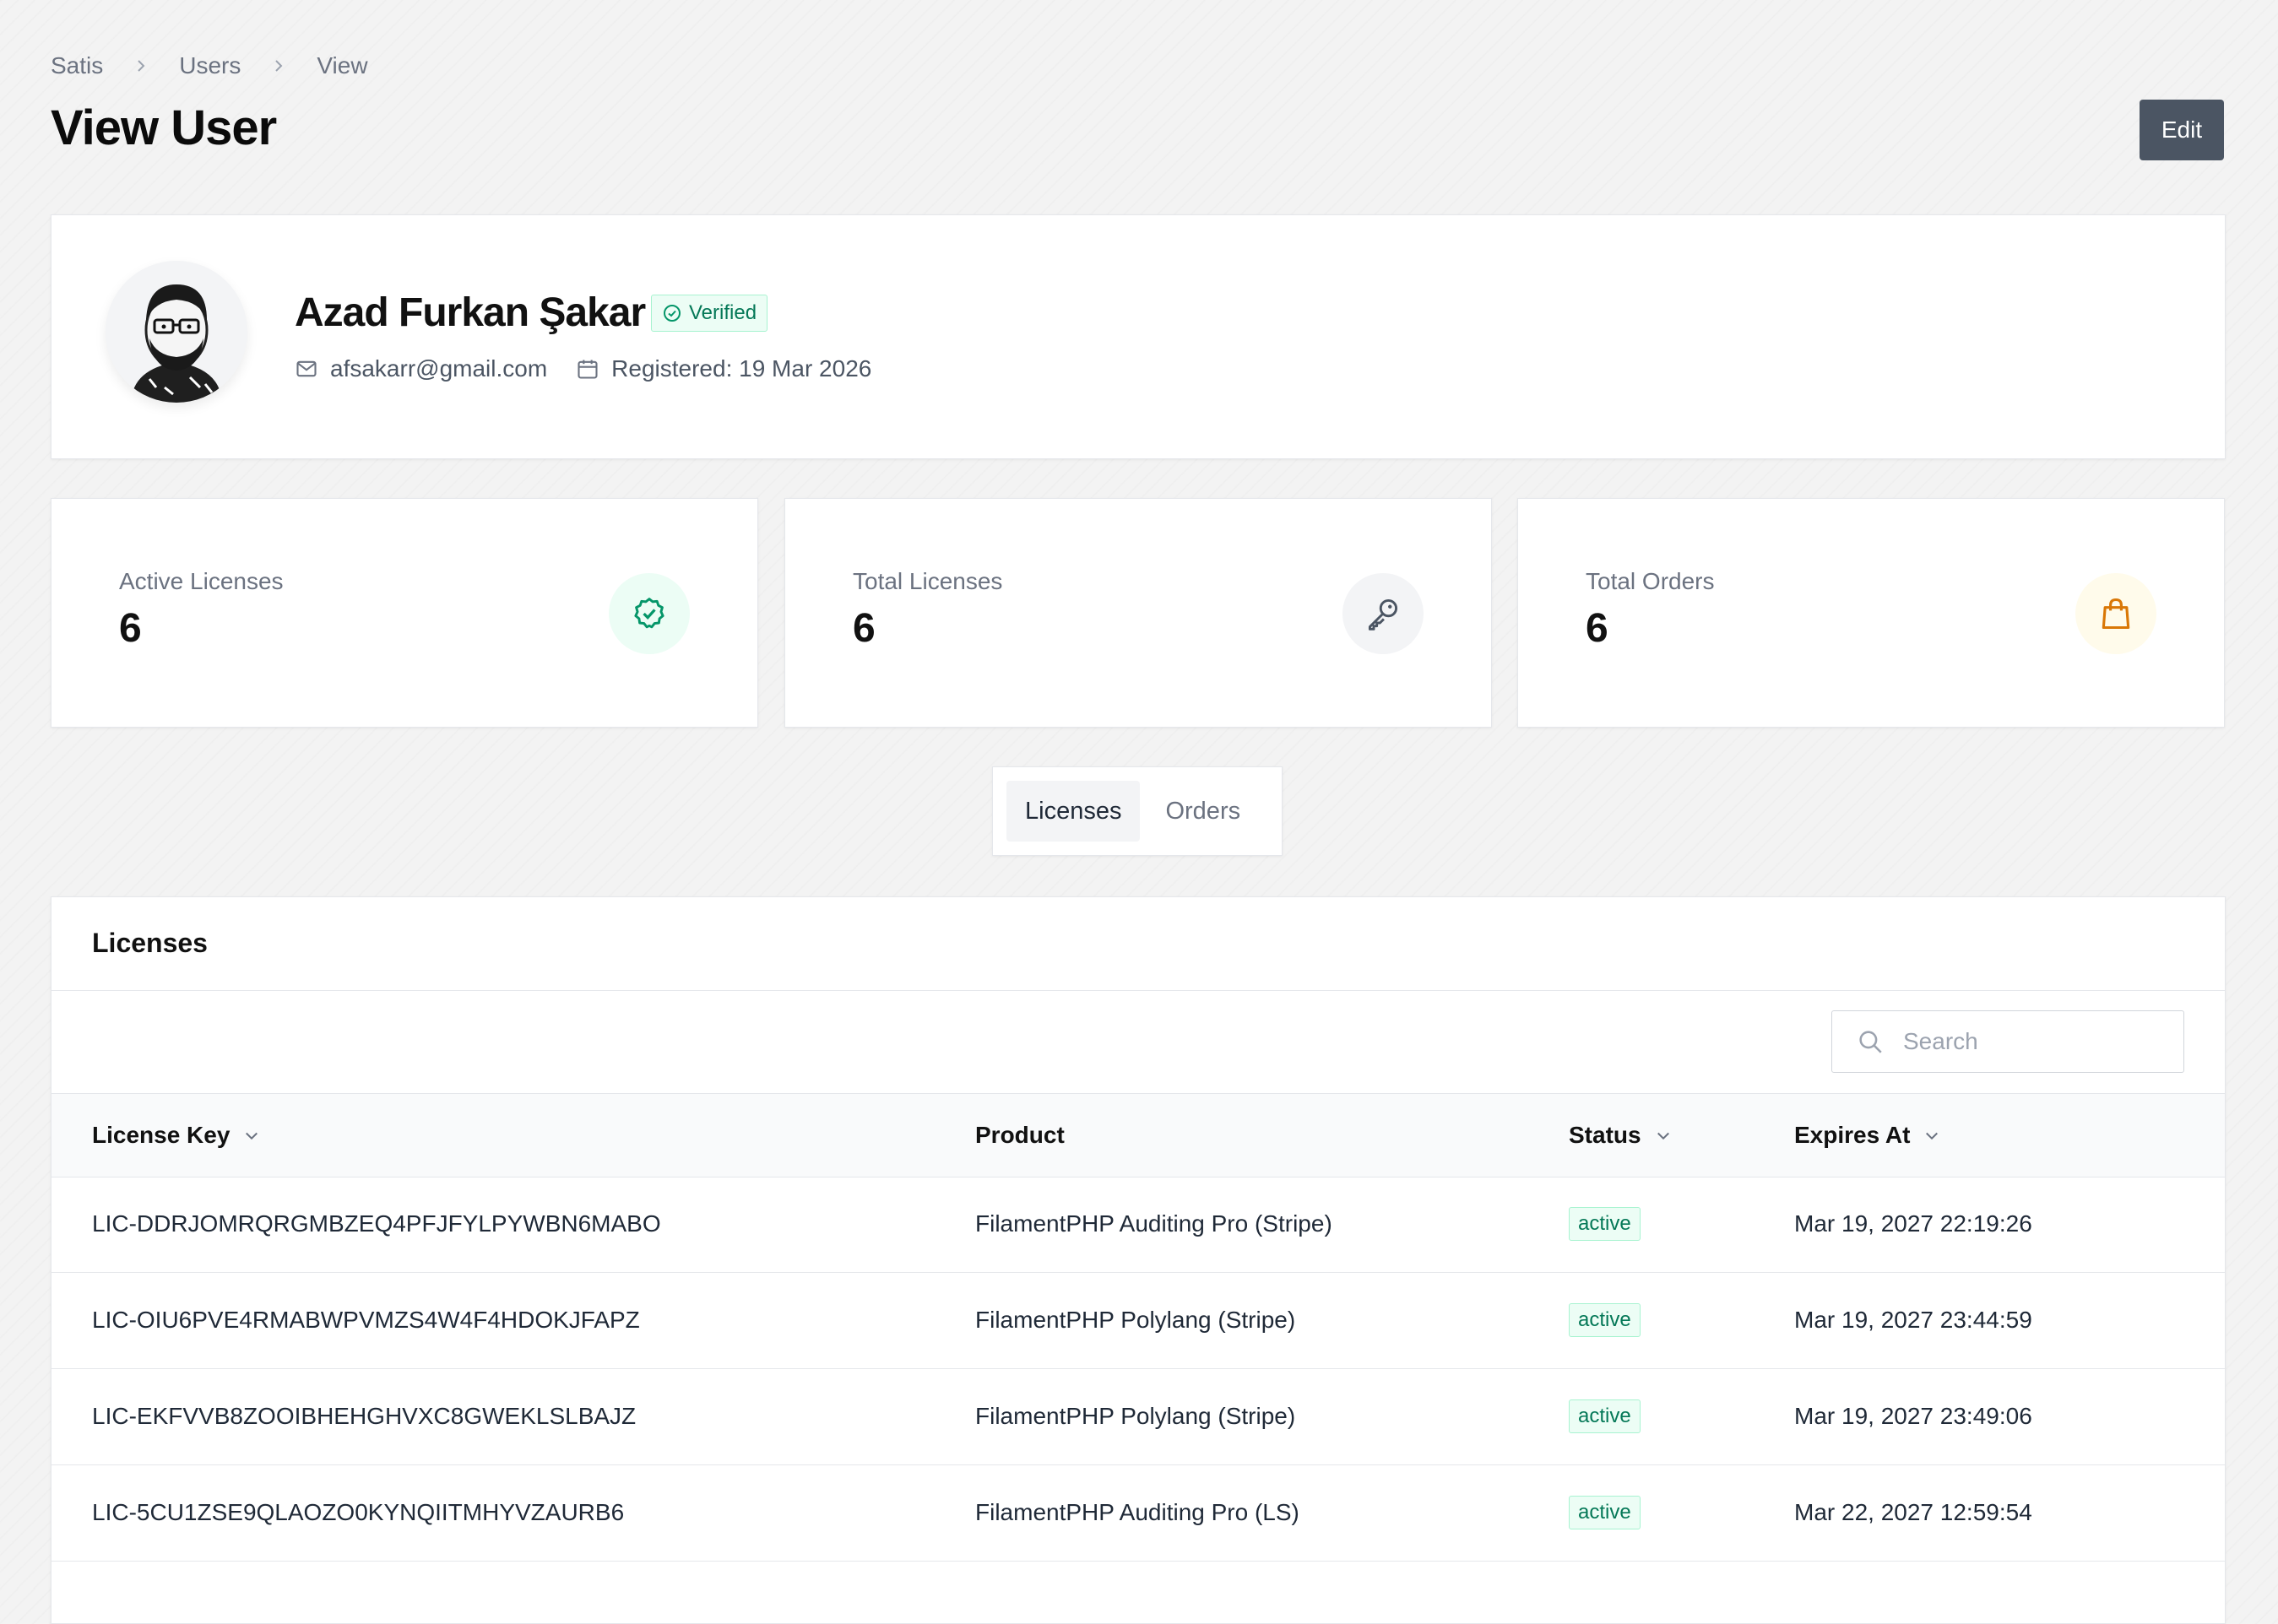 This screenshot has height=1624, width=2278. I want to click on breadcrumb-item-users: Users, so click(210, 65).